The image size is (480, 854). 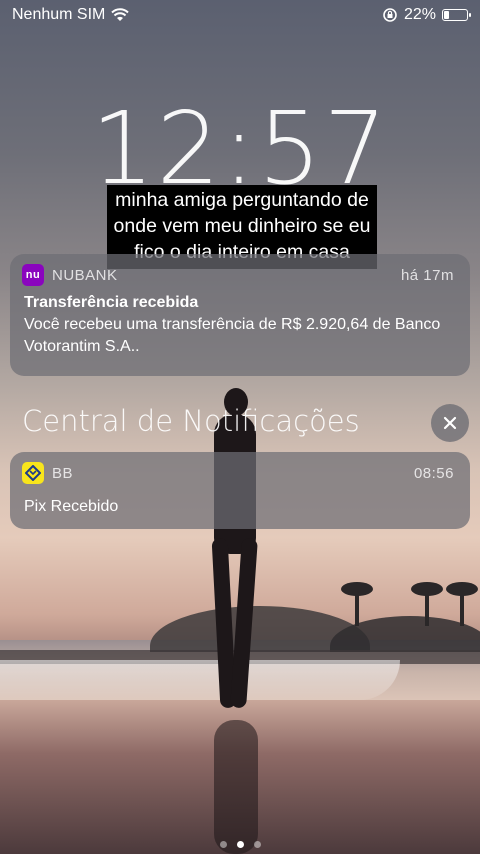 I want to click on notification-time: há 17m, so click(x=427, y=275).